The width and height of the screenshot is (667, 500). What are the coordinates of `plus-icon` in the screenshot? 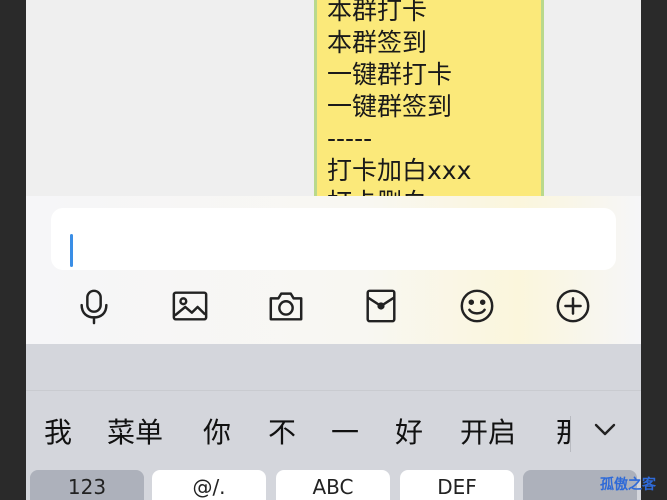 It's located at (573, 306).